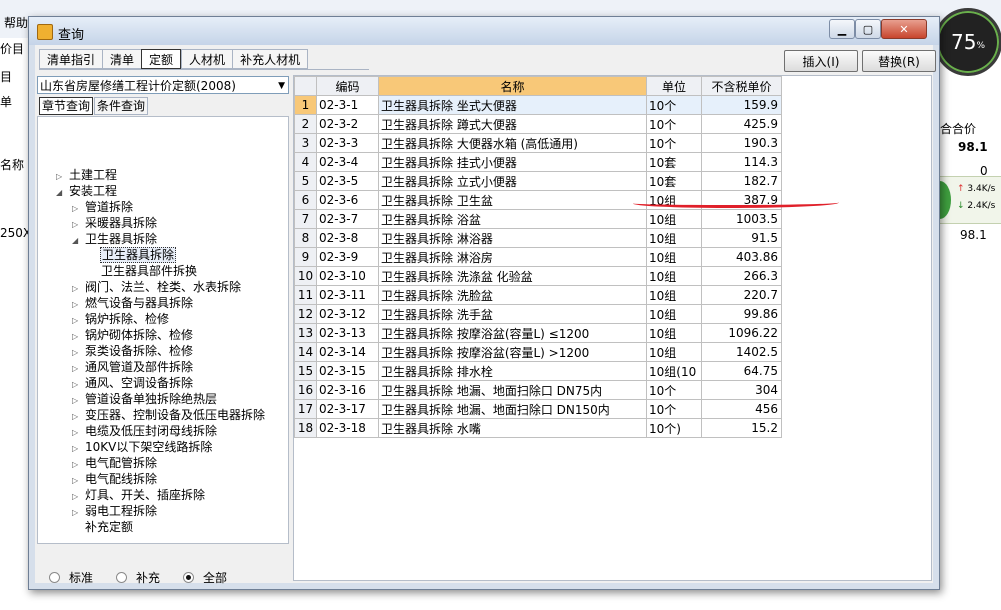  I want to click on table-row: 2 02-3-2 卫生器具拆除 蹲式大便器 10个 425.9, so click(538, 124).